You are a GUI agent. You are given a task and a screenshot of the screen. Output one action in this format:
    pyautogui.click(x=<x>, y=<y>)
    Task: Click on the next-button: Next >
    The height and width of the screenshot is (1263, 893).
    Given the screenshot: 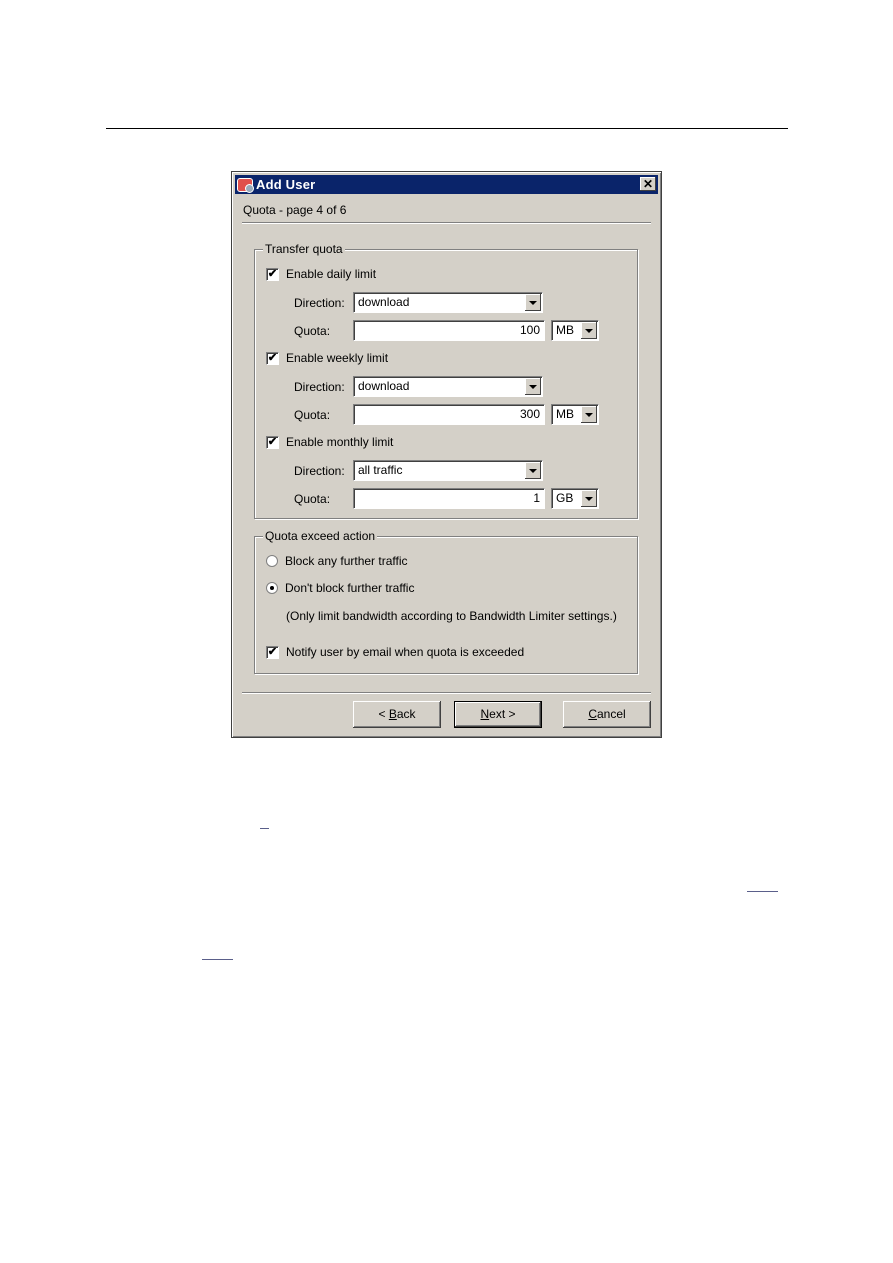 What is the action you would take?
    pyautogui.click(x=498, y=714)
    